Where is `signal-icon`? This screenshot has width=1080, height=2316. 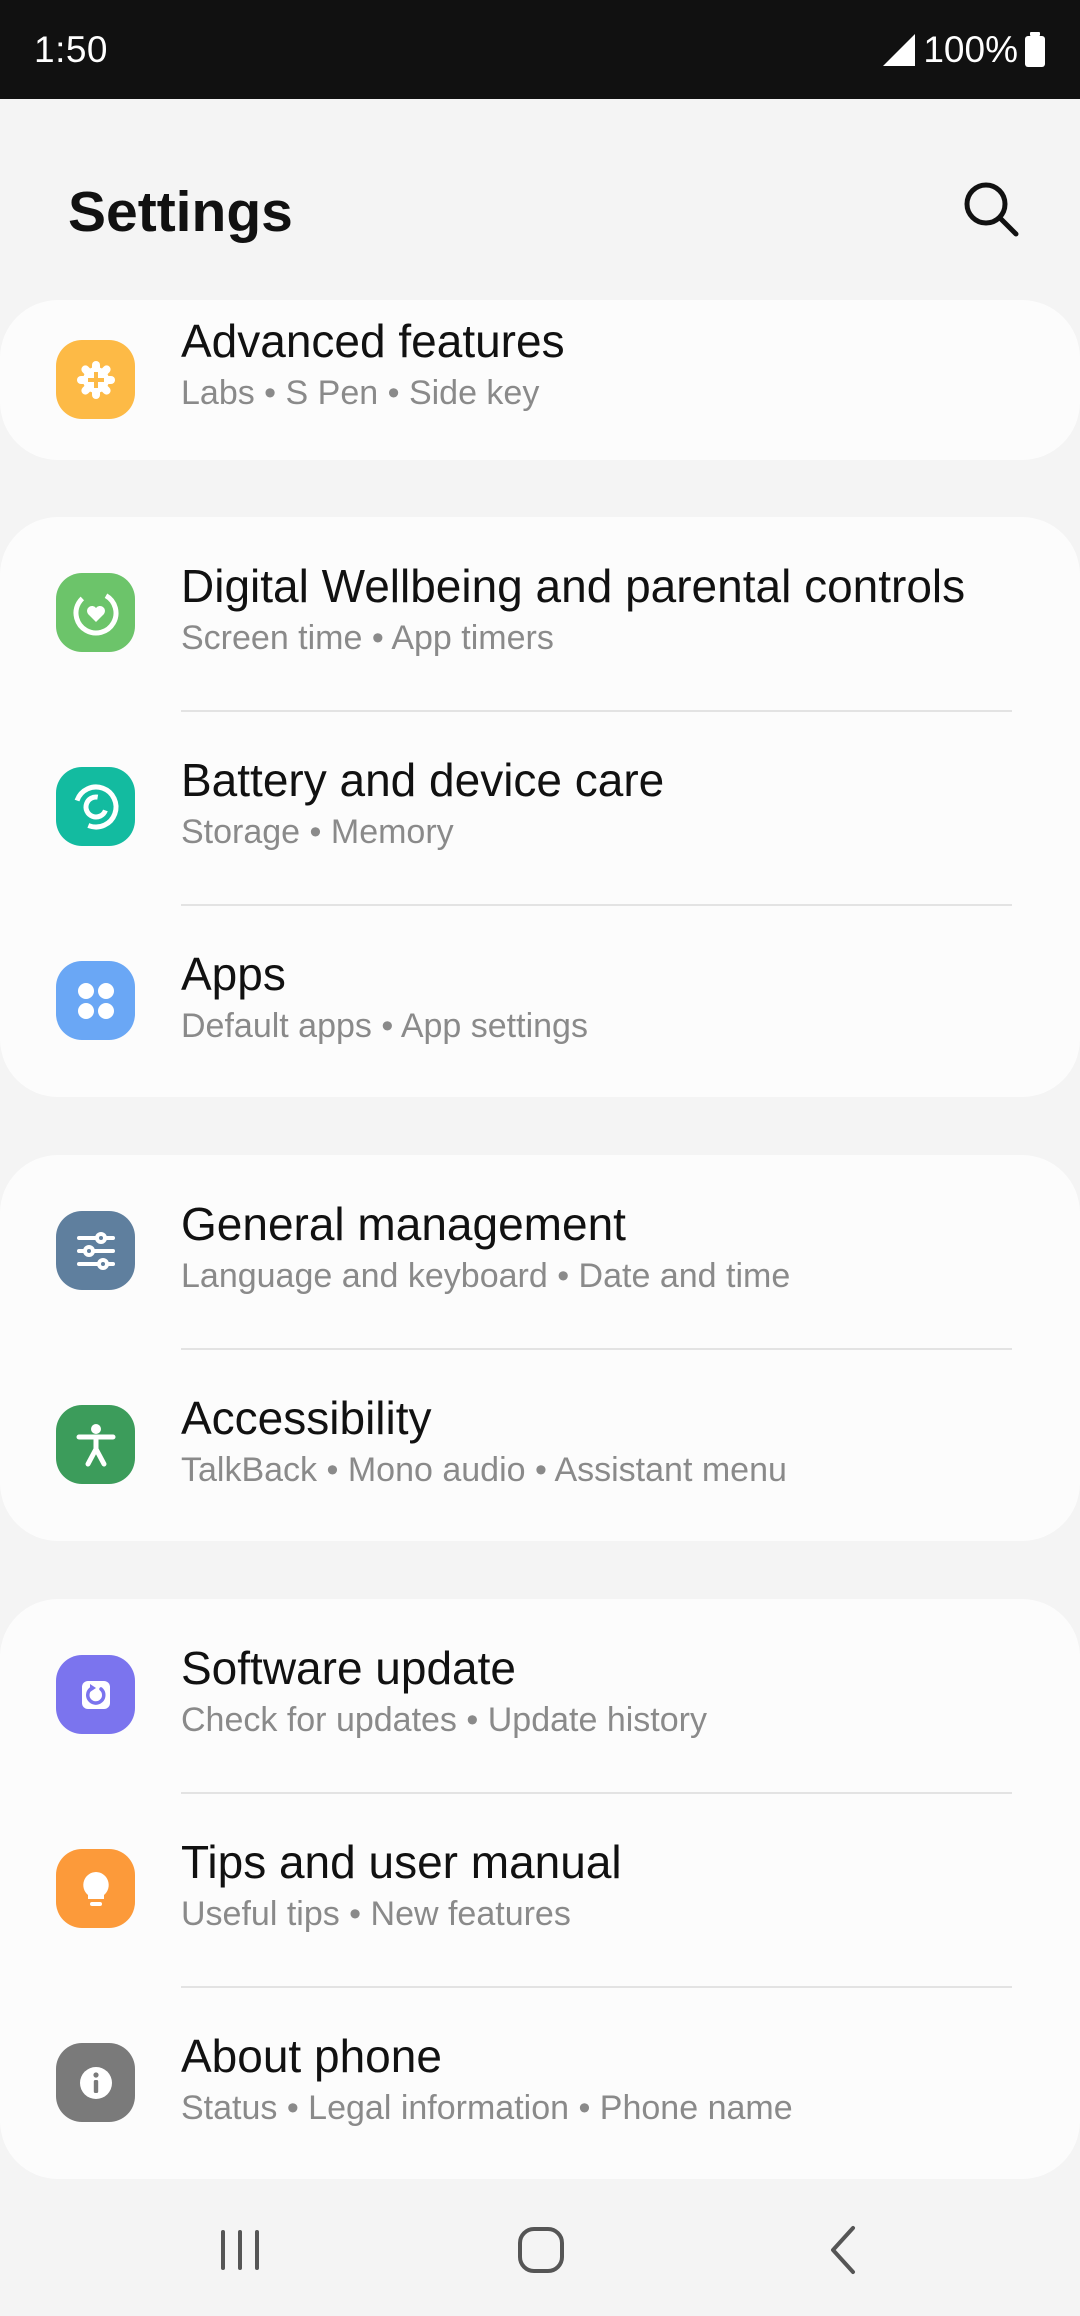 signal-icon is located at coordinates (899, 50).